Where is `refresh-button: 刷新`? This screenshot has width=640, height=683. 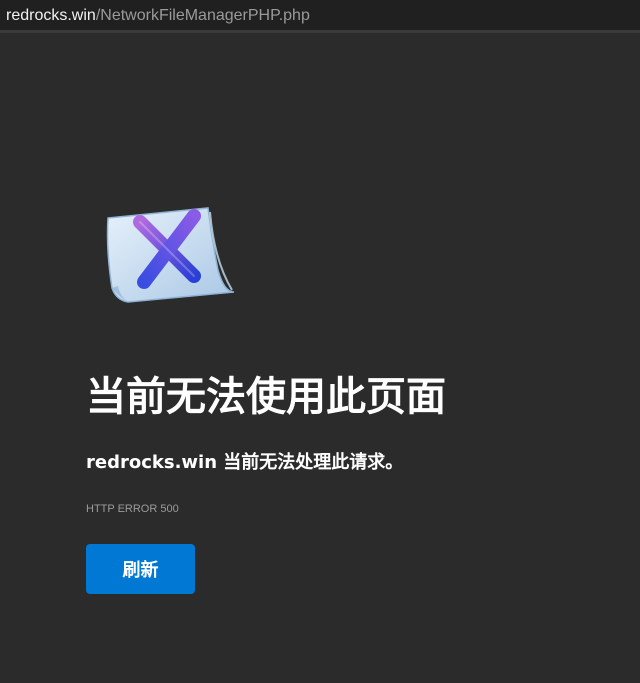 refresh-button: 刷新 is located at coordinates (140, 569).